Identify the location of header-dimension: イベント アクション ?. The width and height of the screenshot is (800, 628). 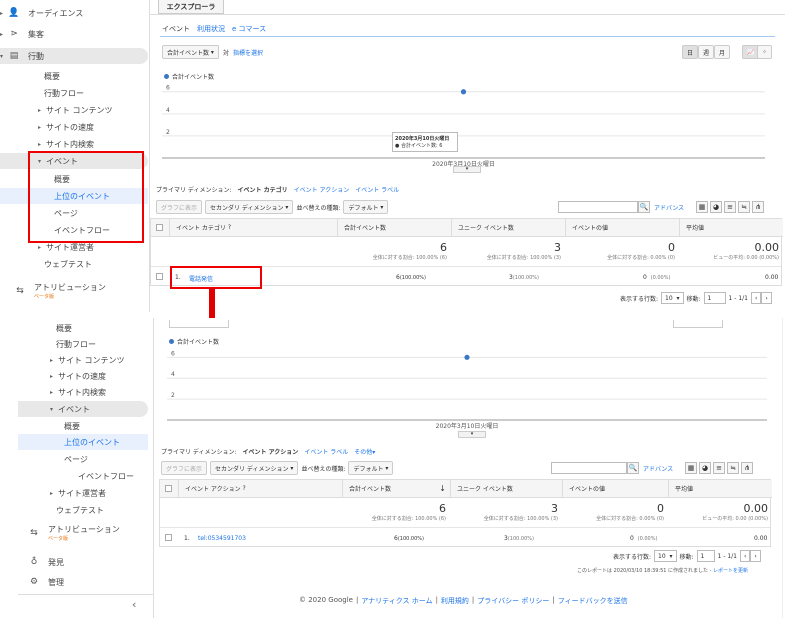
(260, 489).